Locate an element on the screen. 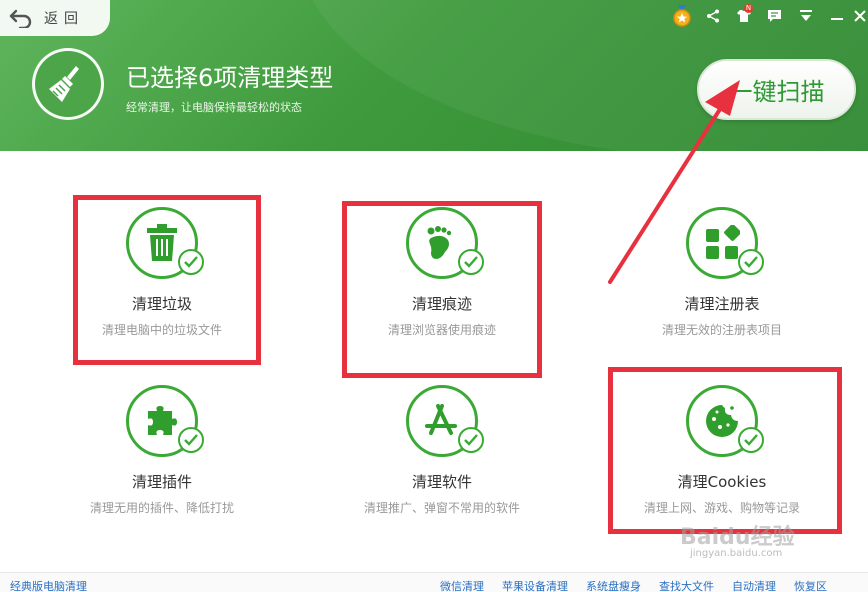 The height and width of the screenshot is (592, 868). page-title: 已选择6项清理类型 is located at coordinates (230, 78).